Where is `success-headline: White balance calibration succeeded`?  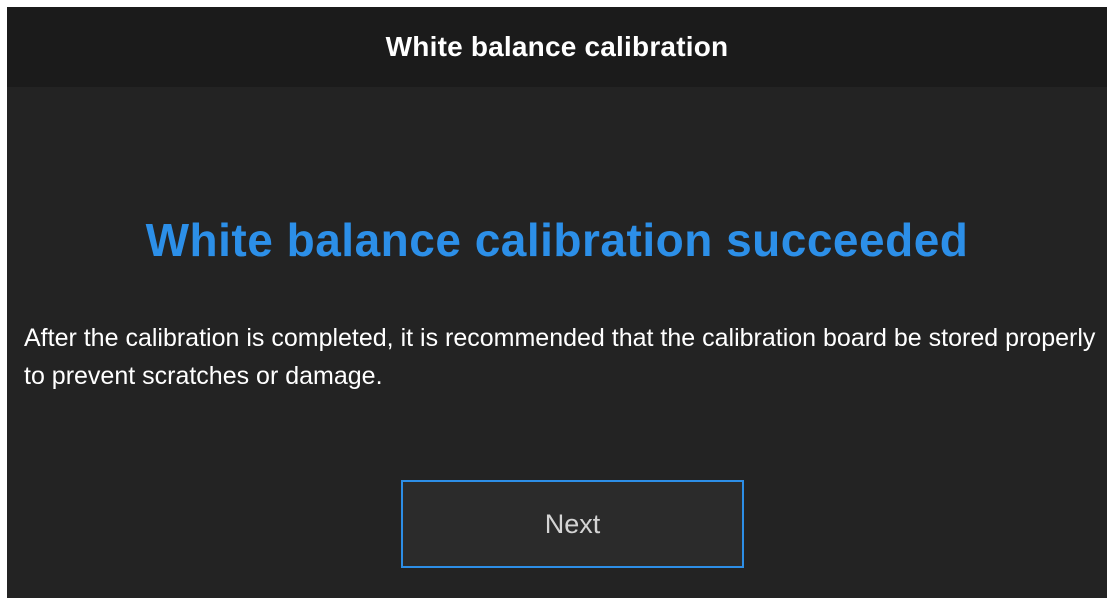
success-headline: White balance calibration succeeded is located at coordinates (557, 240).